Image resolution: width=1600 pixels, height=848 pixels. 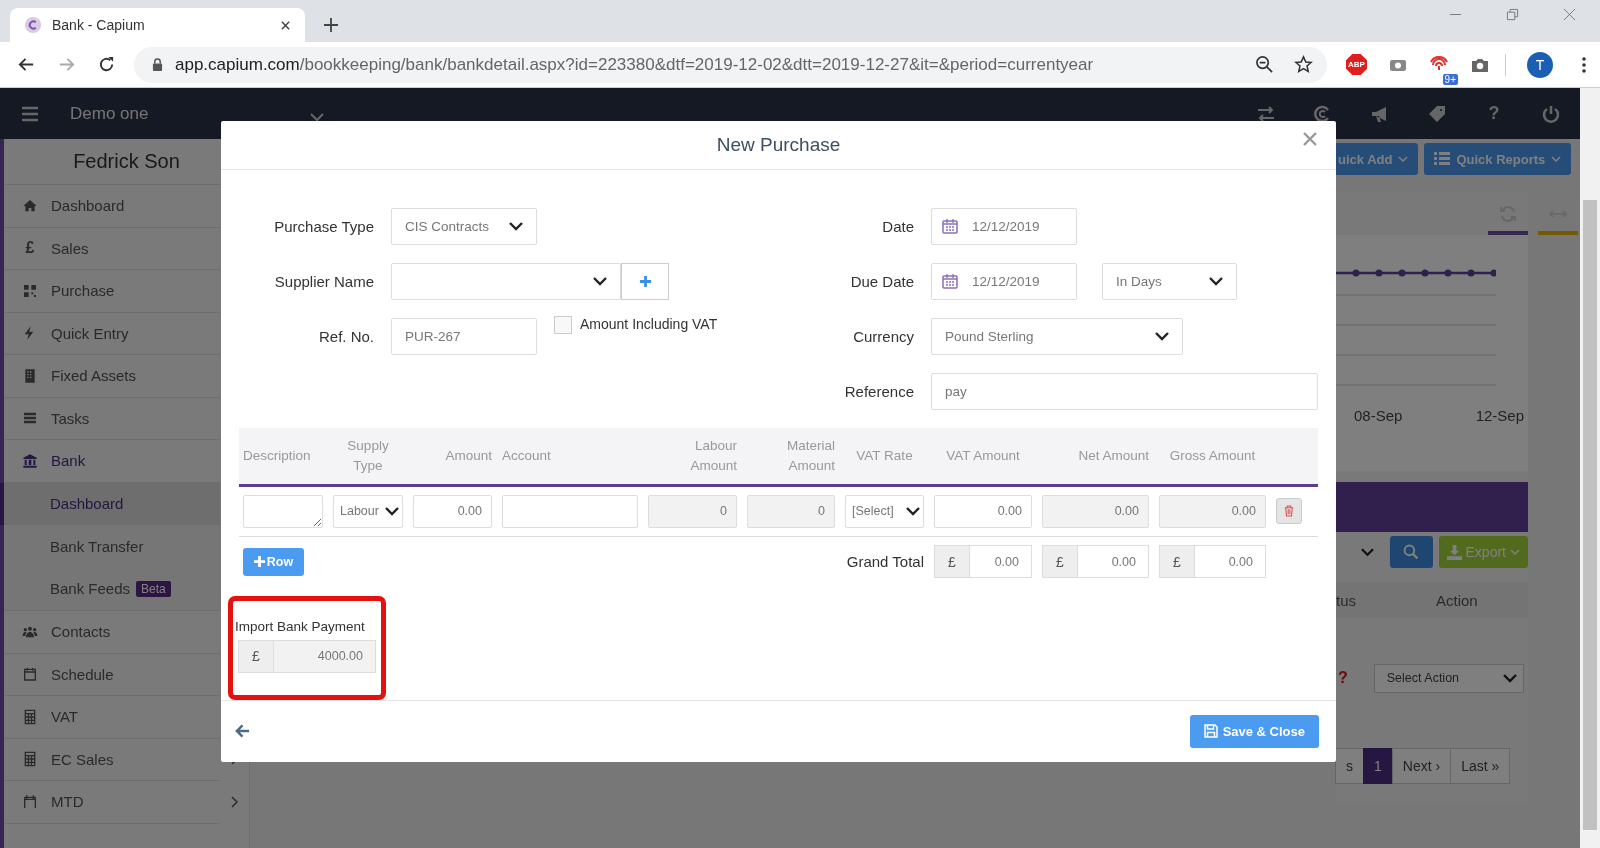 I want to click on column-header: Description, so click(x=277, y=456).